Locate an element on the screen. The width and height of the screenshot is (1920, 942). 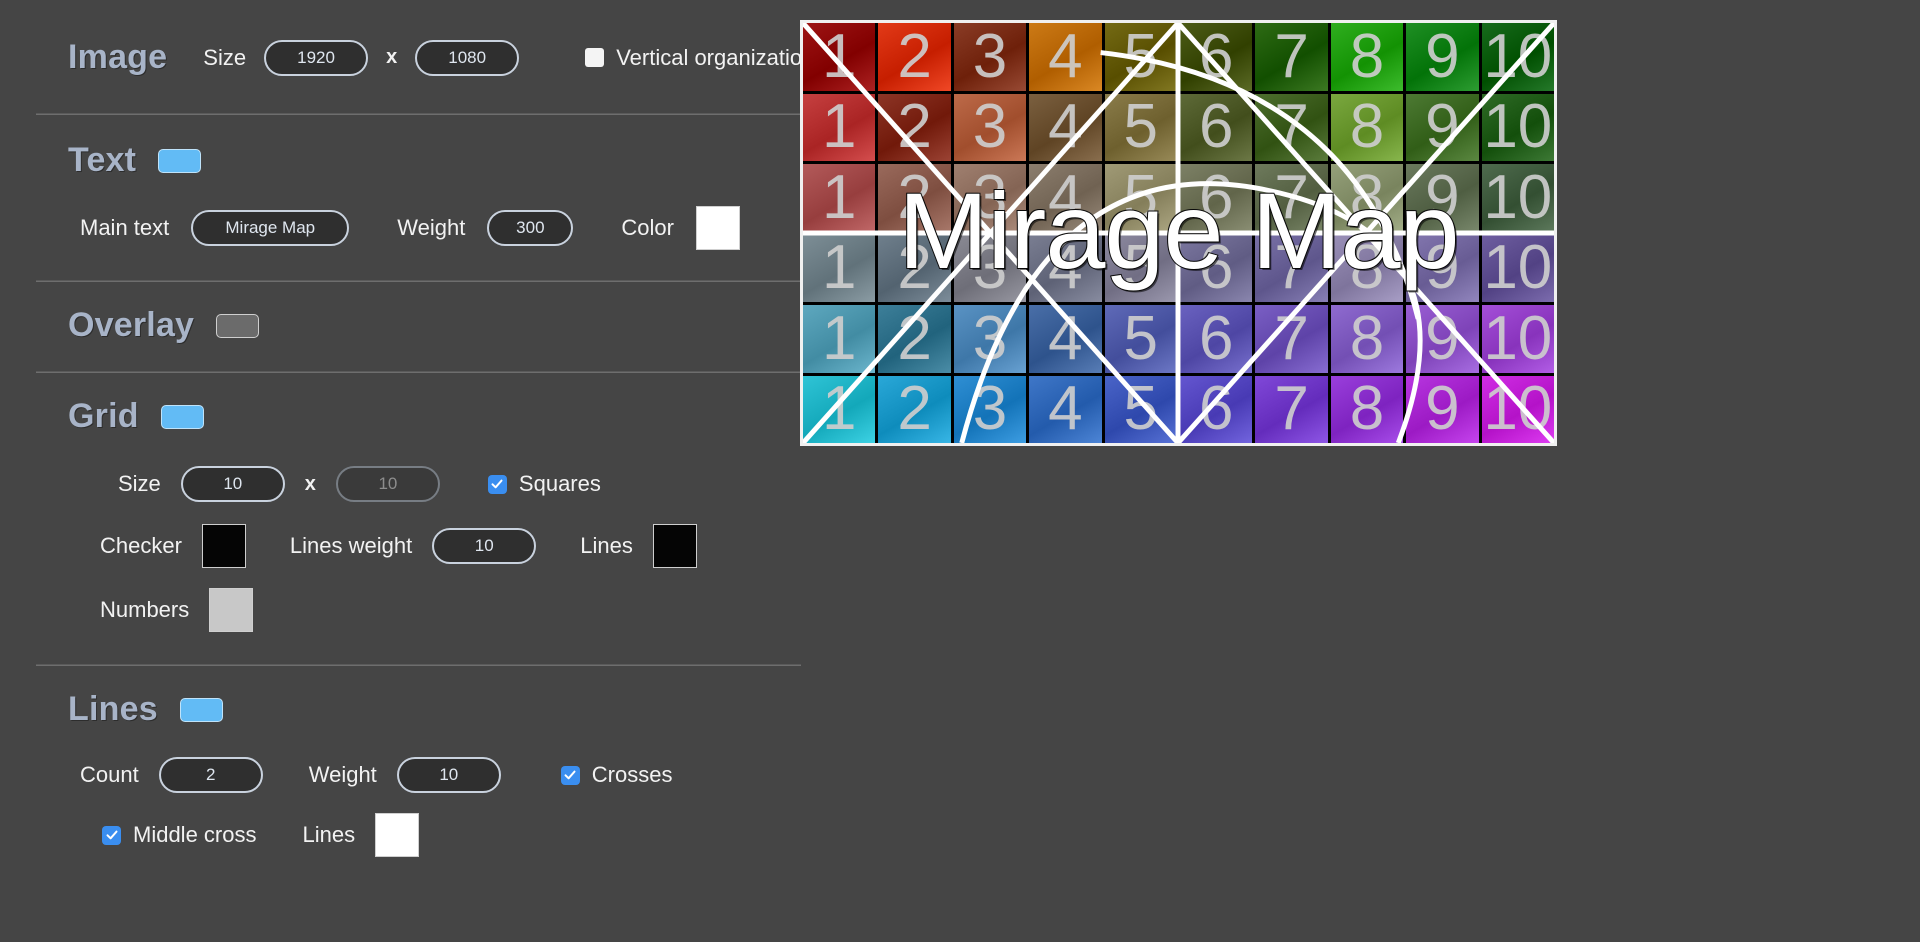
grid-cols-input: 10 is located at coordinates (232, 484).